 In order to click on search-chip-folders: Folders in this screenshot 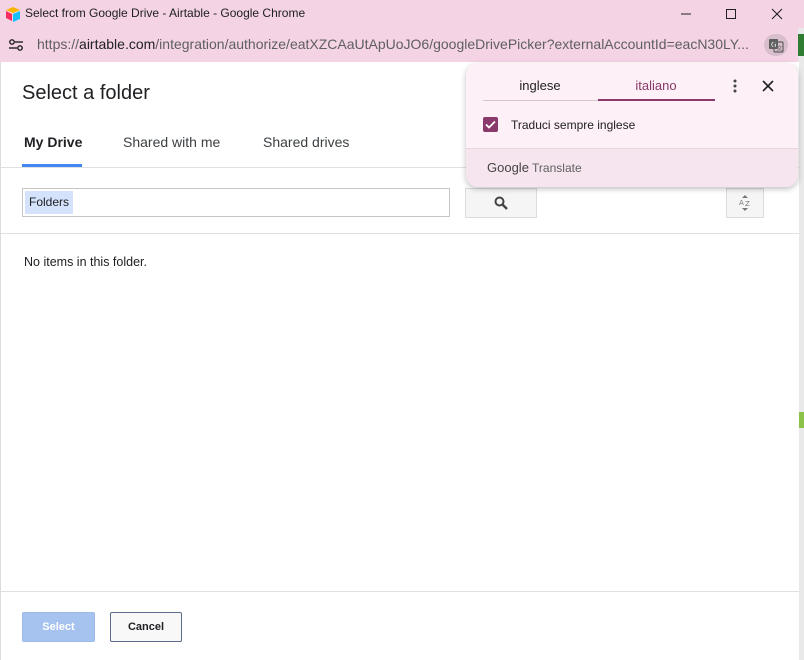, I will do `click(49, 202)`.